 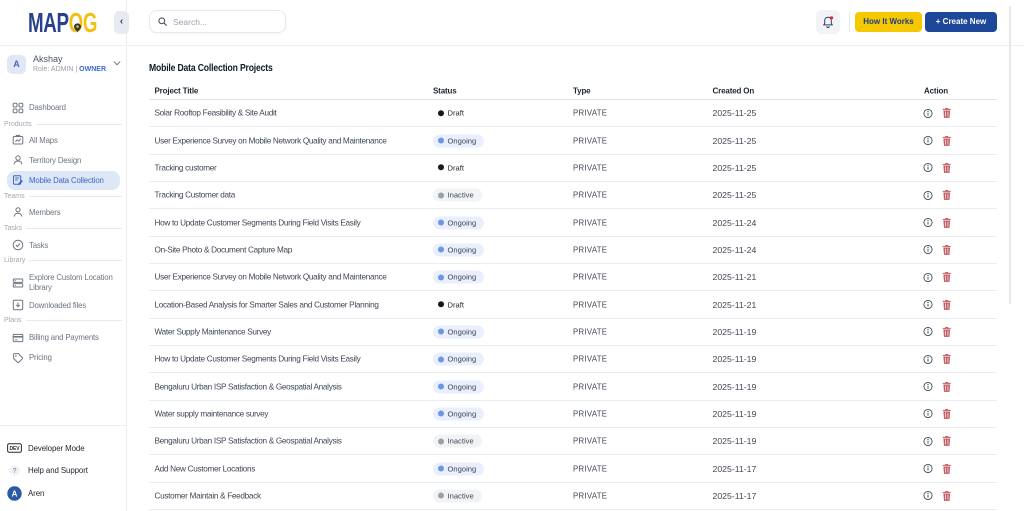 What do you see at coordinates (14, 449) in the screenshot?
I see `svg-text: DEV` at bounding box center [14, 449].